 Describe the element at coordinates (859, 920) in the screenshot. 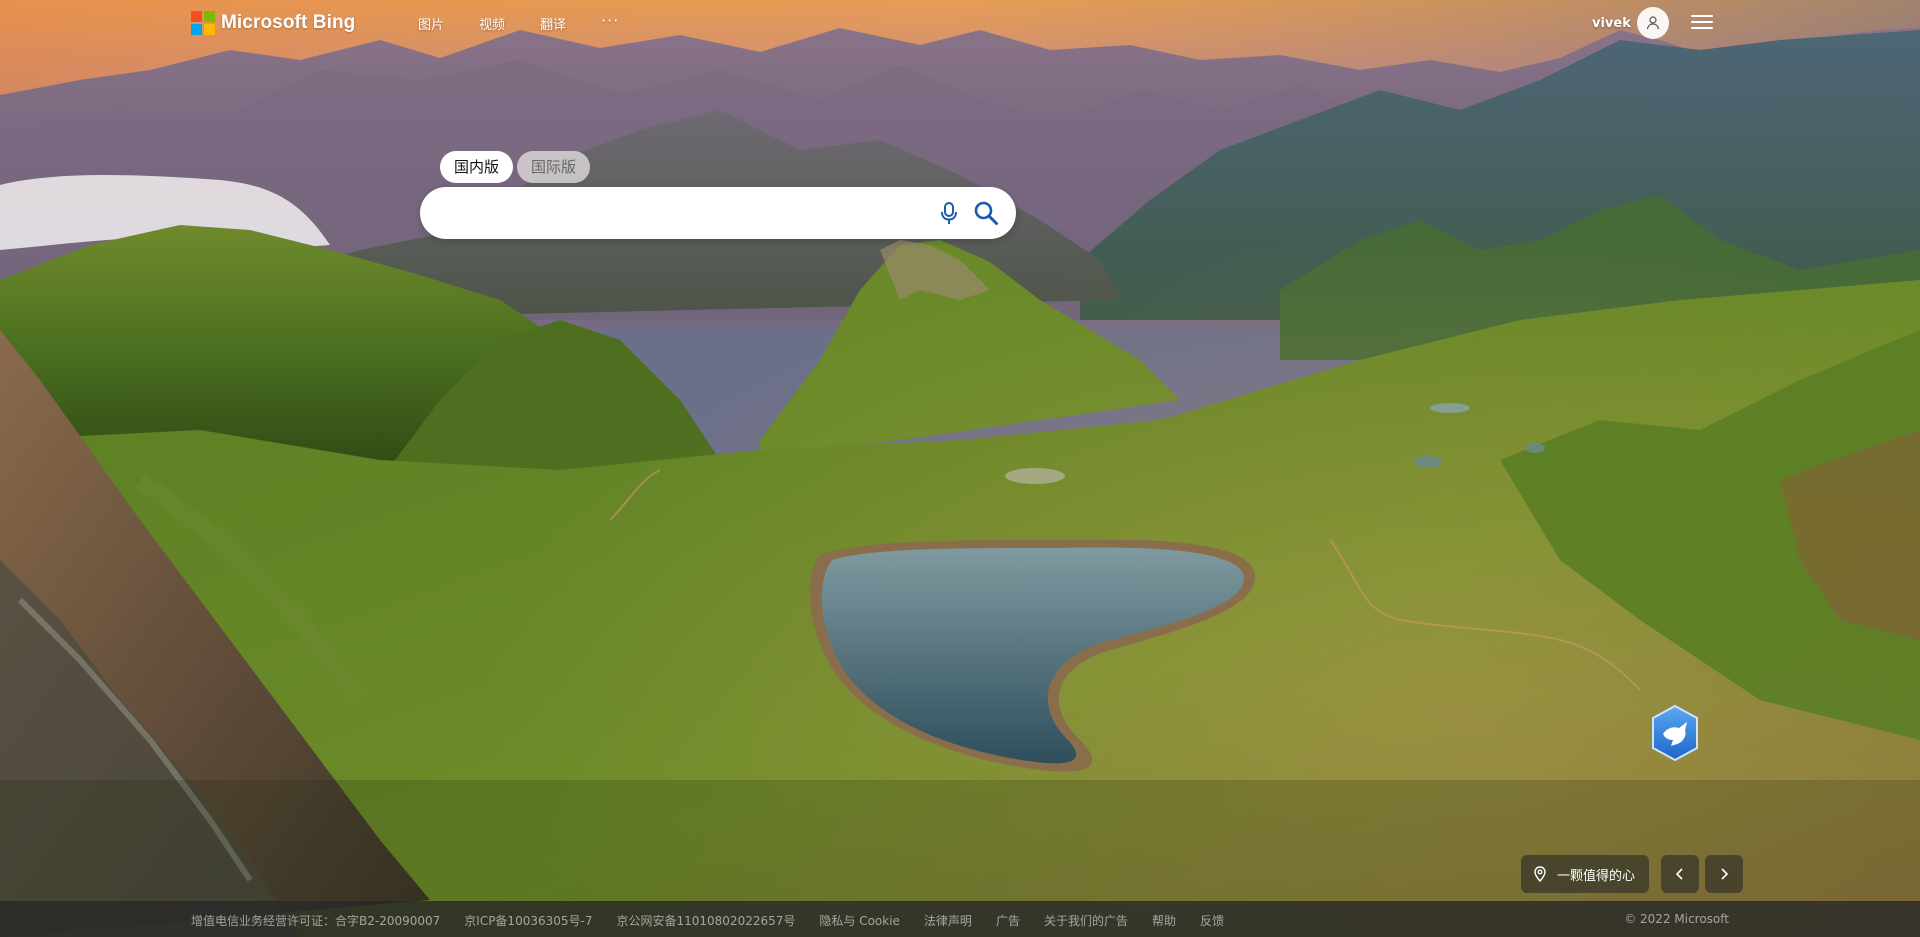

I see `footer-link-privacy: 隐私与 Cookie` at that location.